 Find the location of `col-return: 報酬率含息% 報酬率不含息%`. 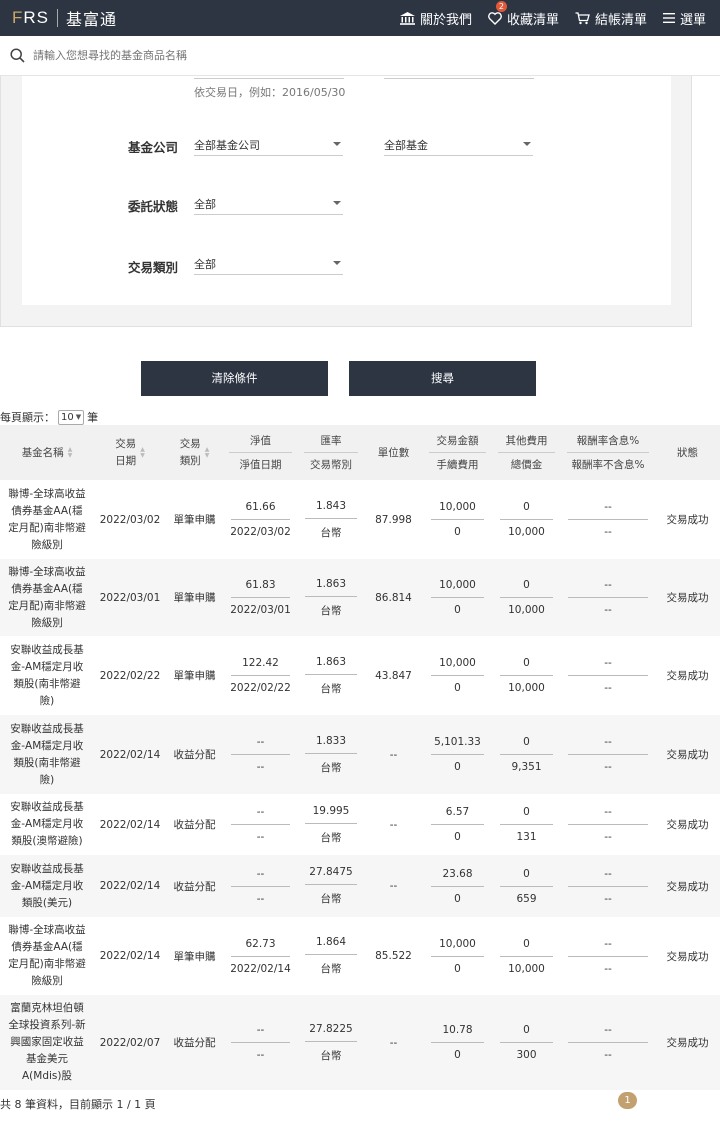

col-return: 報酬率含息% 報酬率不含息% is located at coordinates (608, 452).